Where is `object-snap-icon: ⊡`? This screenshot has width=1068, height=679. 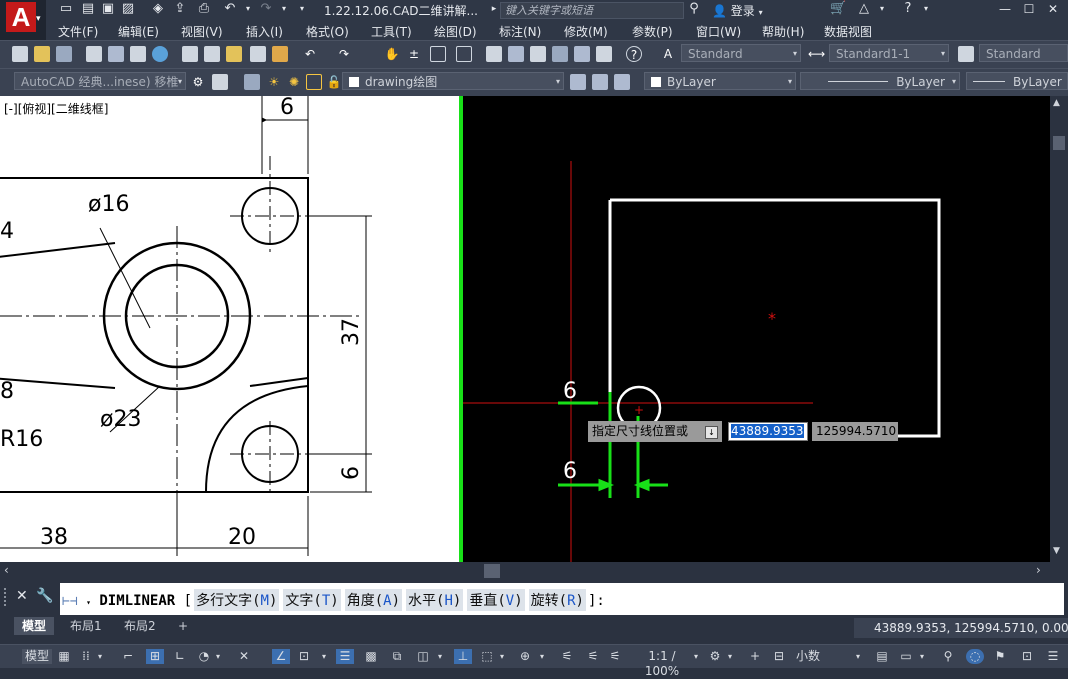 object-snap-icon: ⊡ is located at coordinates (304, 656).